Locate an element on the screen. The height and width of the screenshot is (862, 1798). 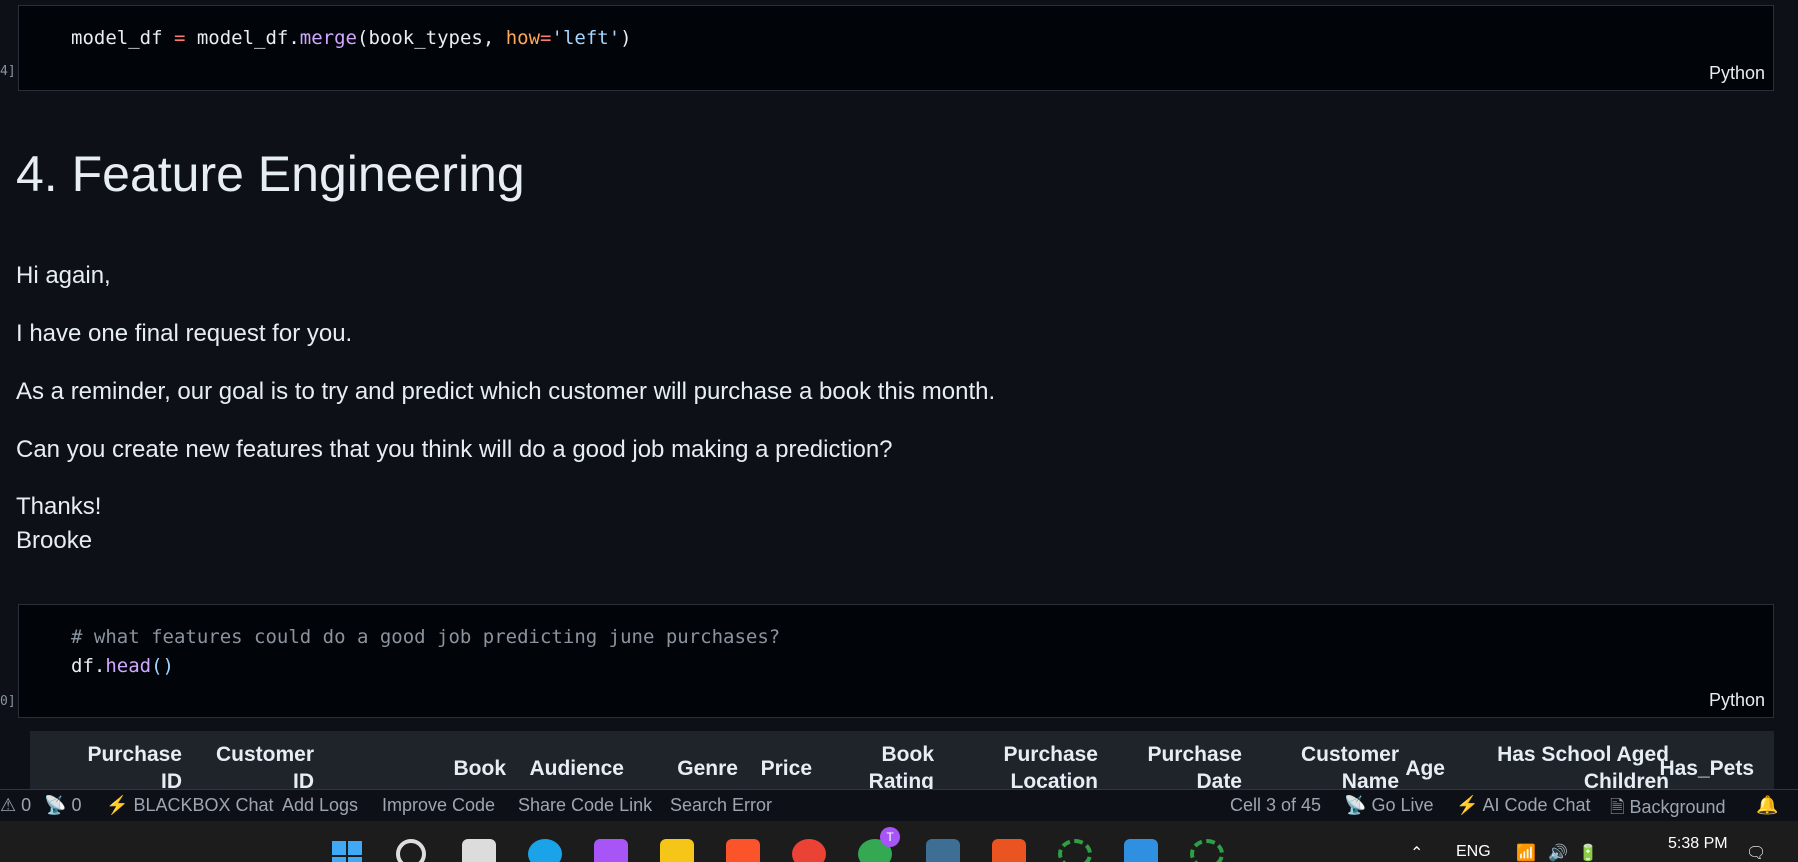
windows-taskbar: T ⌃ ENG 📶 🔊 🔋 5:38 PM 🗨 is located at coordinates (899, 841).